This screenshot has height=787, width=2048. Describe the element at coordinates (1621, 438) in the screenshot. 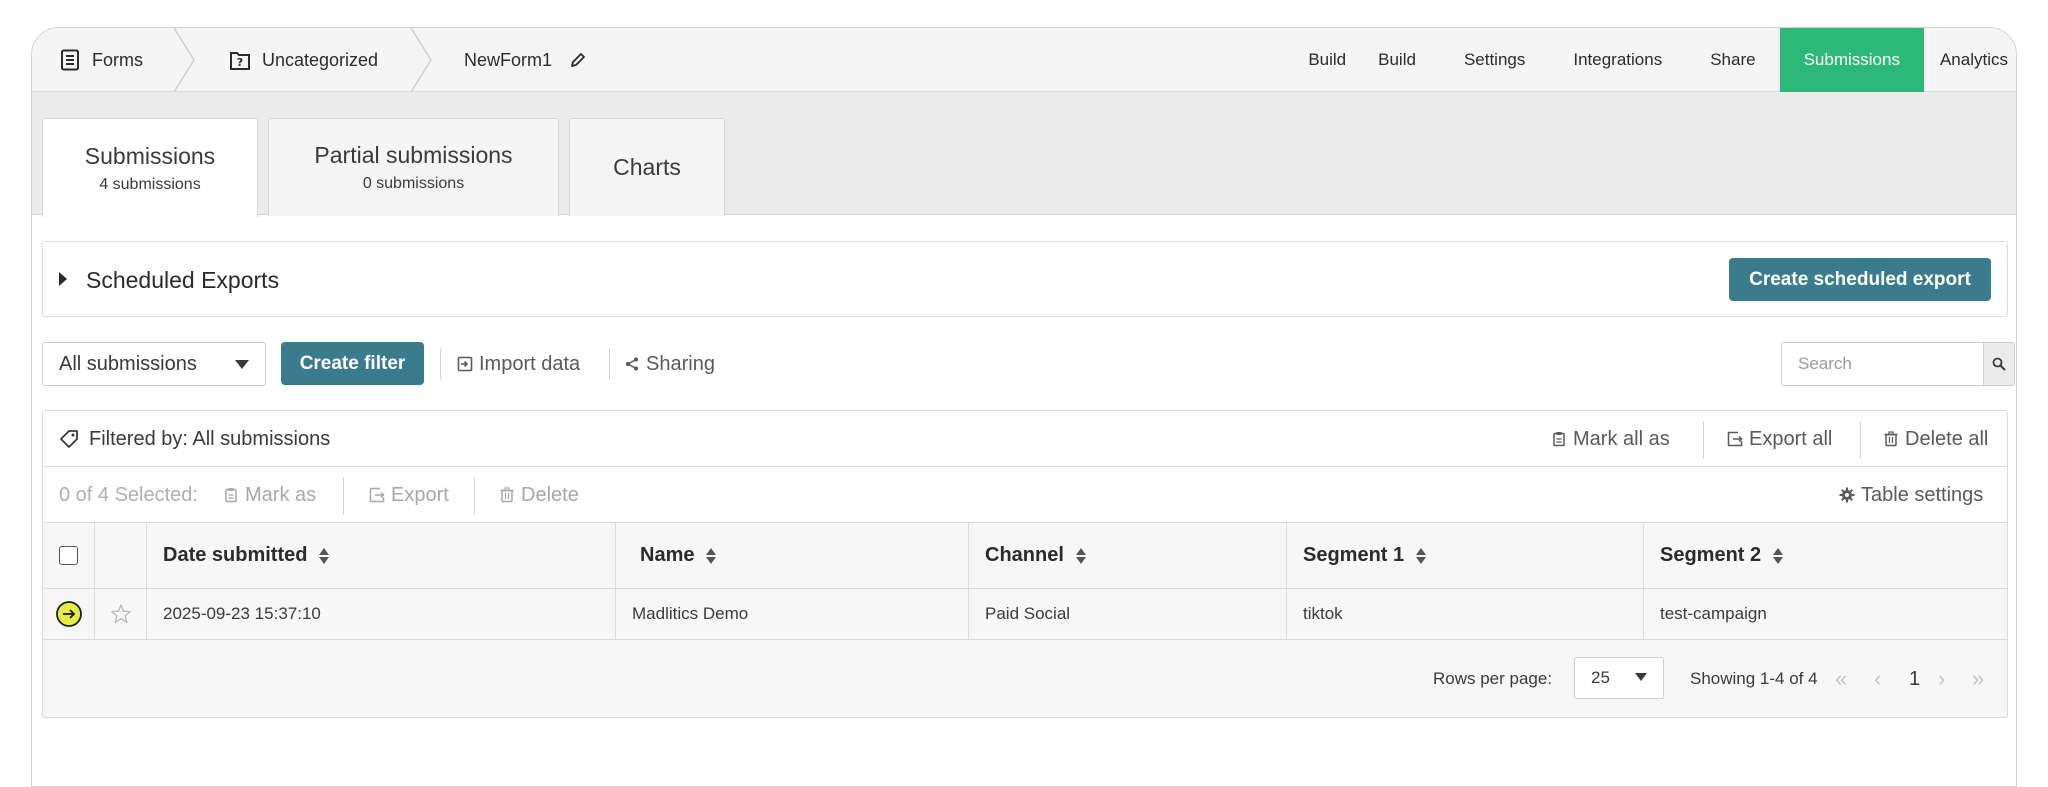

I see `mark-all-as-label: Mark all as` at that location.